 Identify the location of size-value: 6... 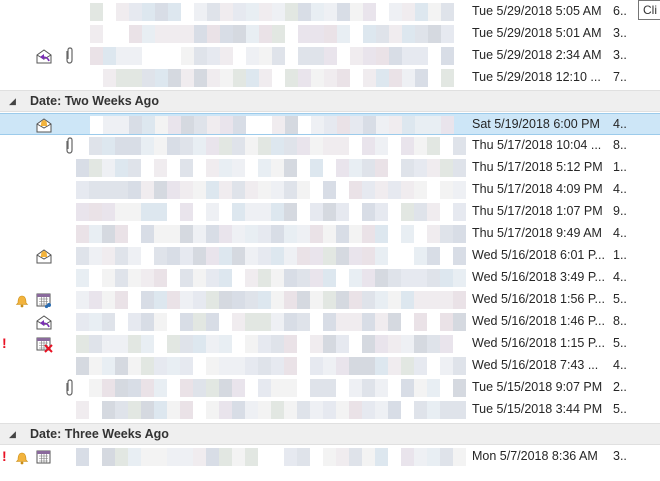
(620, 11).